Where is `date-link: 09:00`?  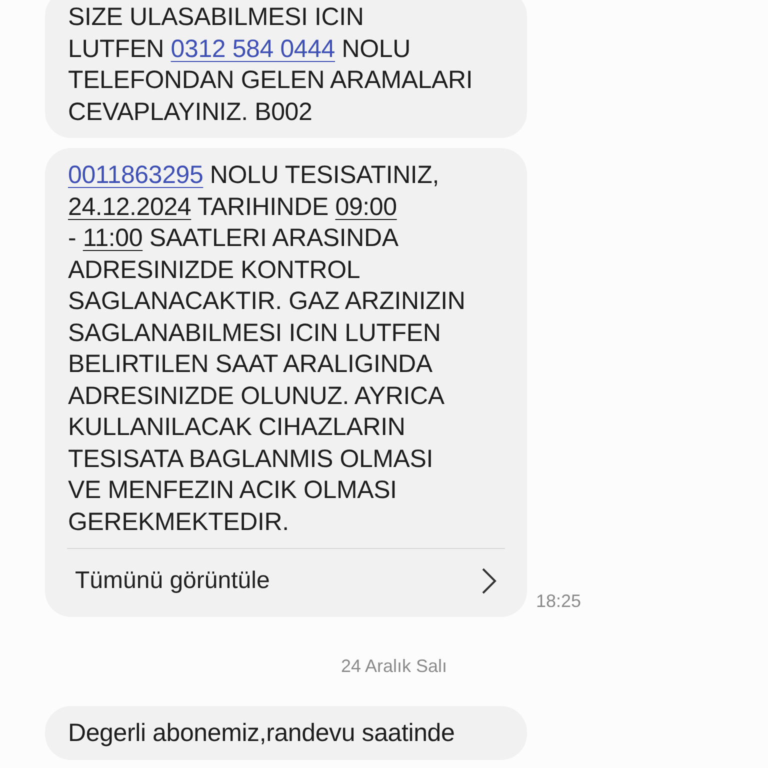 date-link: 09:00 is located at coordinates (366, 206).